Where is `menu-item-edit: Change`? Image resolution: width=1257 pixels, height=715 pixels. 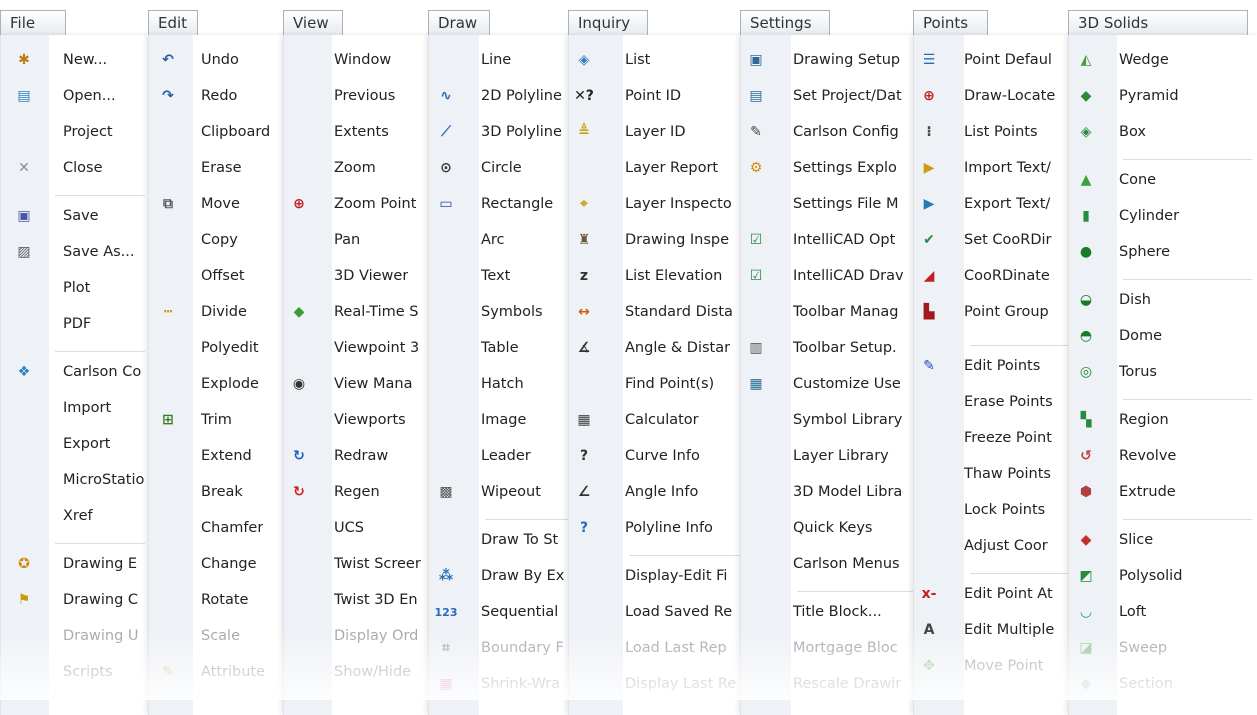 menu-item-edit: Change is located at coordinates (224, 566).